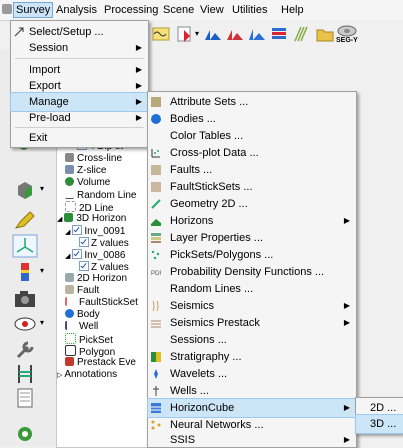 This screenshot has width=403, height=448. What do you see at coordinates (25, 220) in the screenshot?
I see `pencil-icon` at bounding box center [25, 220].